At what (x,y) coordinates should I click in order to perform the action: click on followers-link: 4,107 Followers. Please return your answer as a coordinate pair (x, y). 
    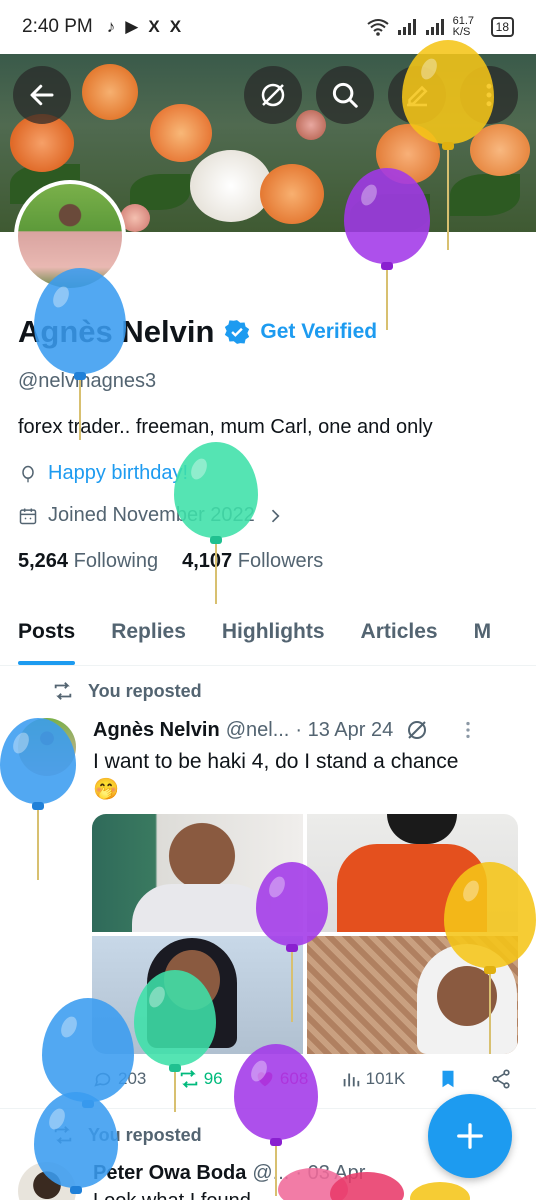
    Looking at the image, I should click on (252, 561).